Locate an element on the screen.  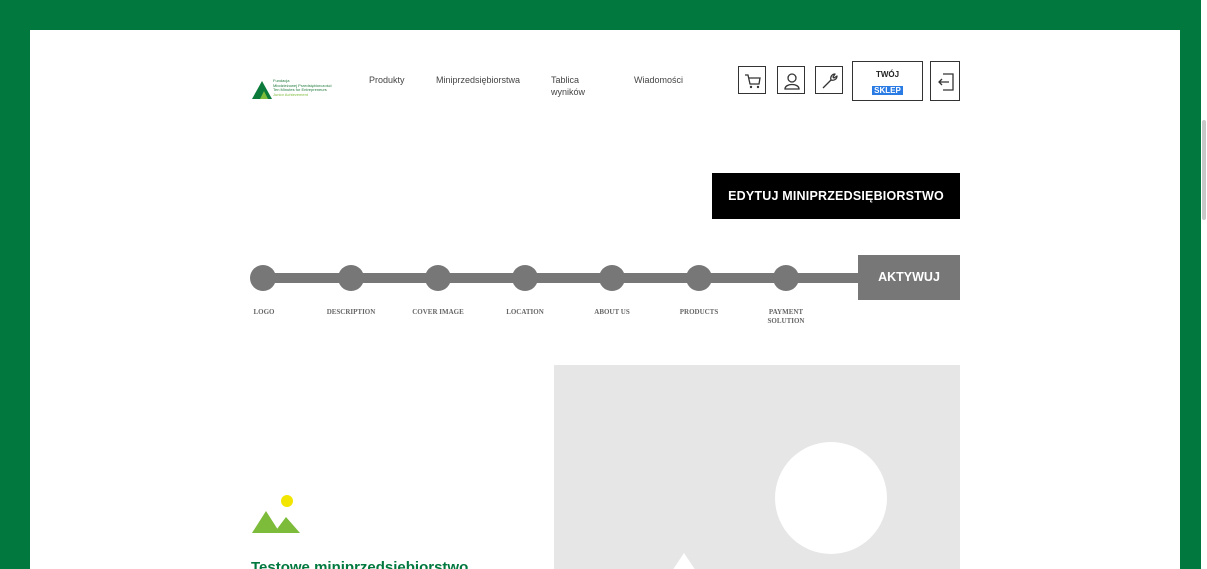
step-dot-payment-solution is located at coordinates (786, 278).